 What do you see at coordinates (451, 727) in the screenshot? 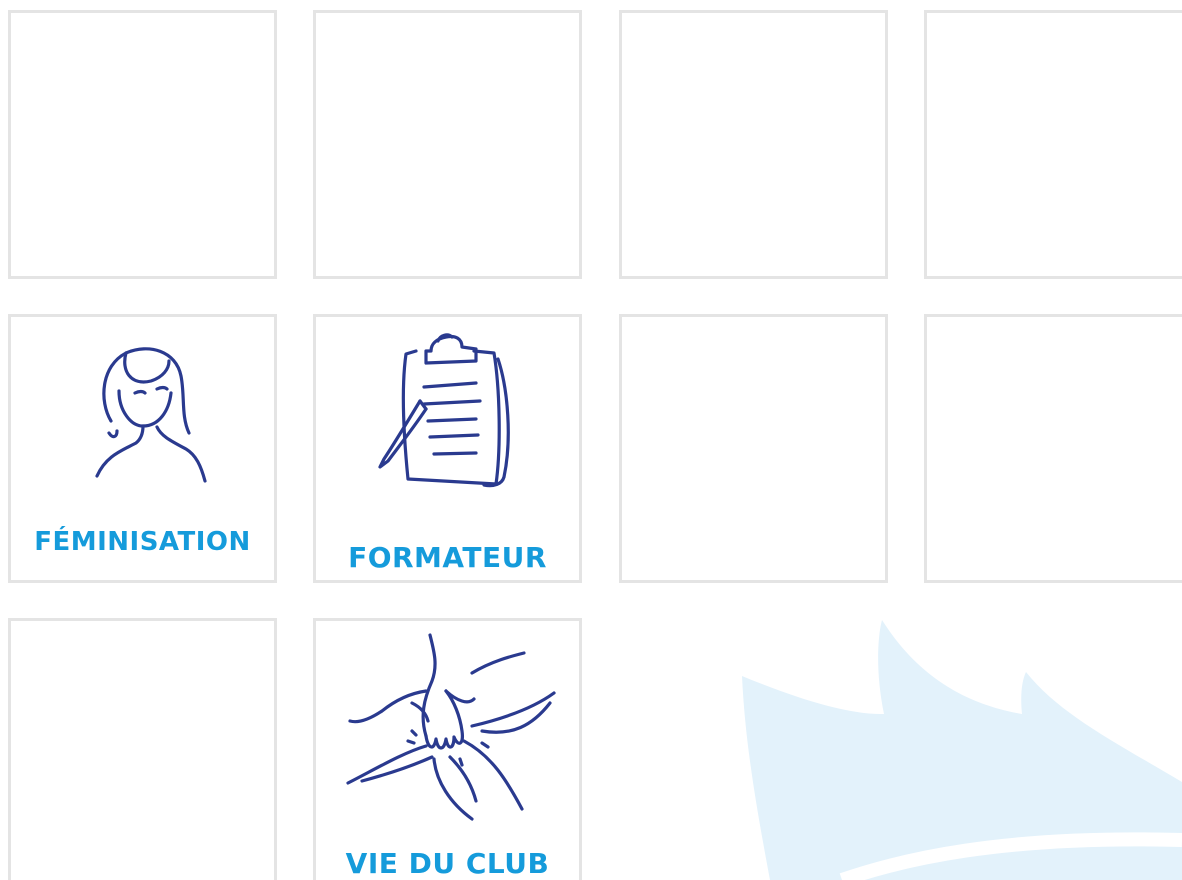
I see `joined-hands-icon` at bounding box center [451, 727].